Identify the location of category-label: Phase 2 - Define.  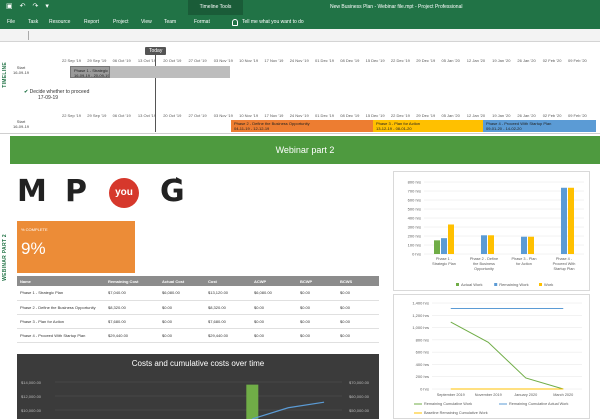
(484, 259).